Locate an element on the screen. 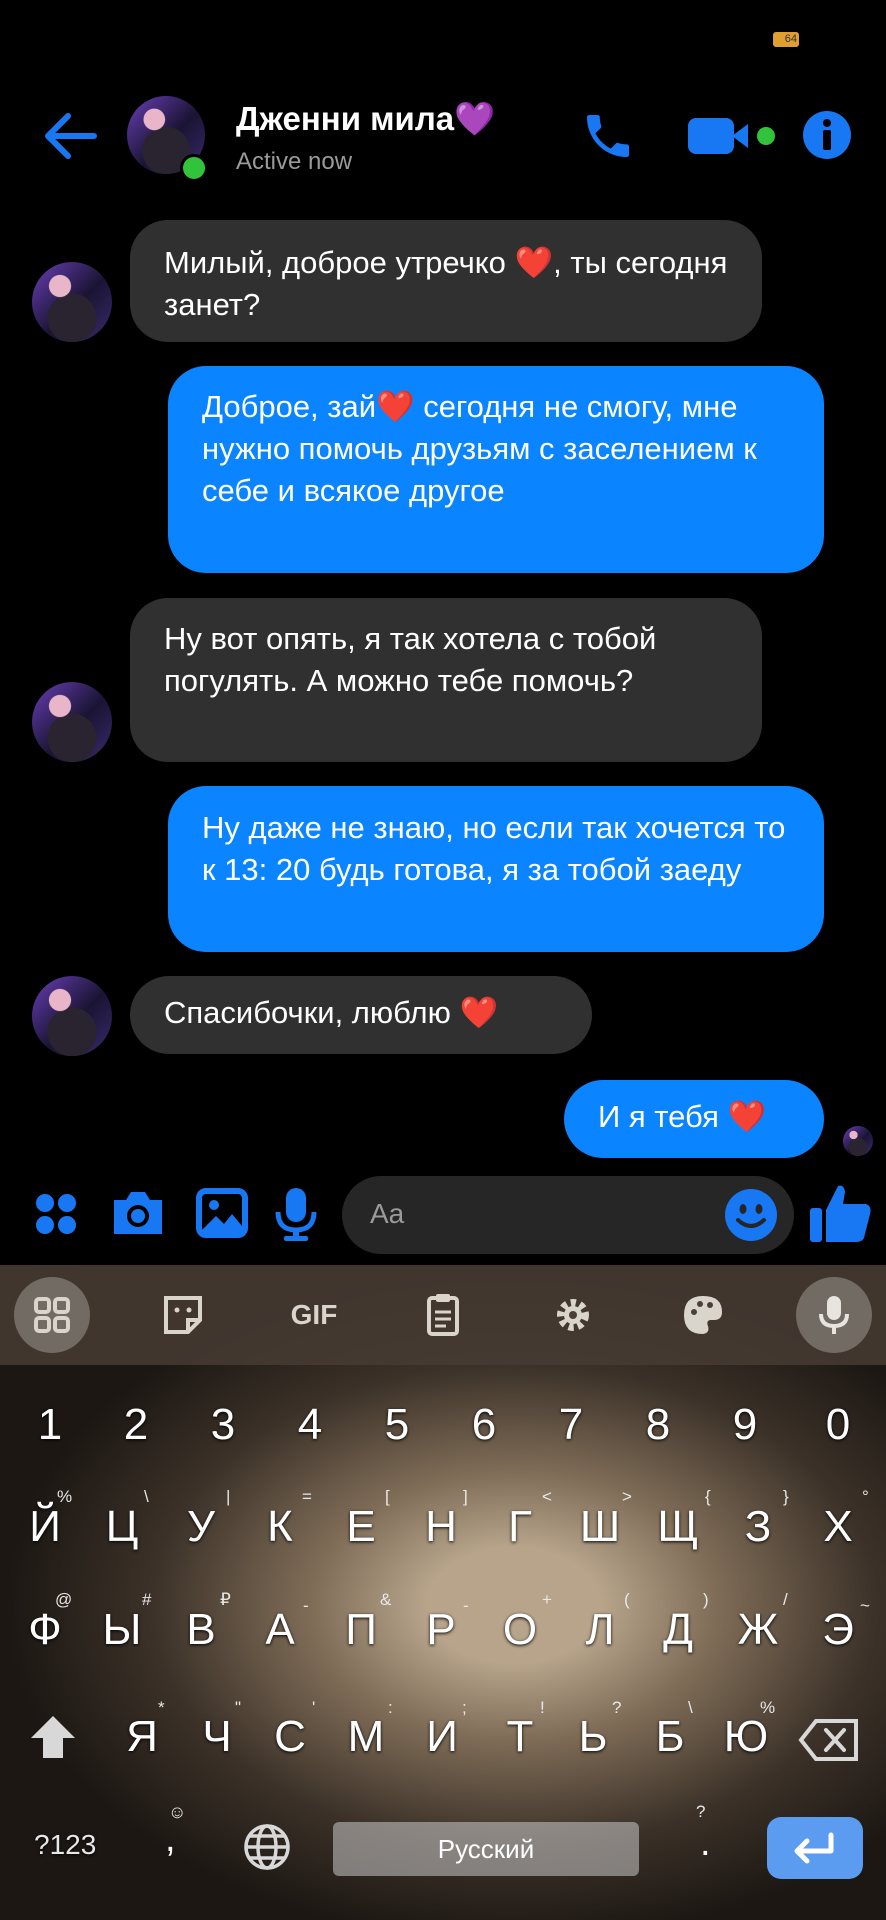 This screenshot has width=886, height=1920. message-input-placeholder: Aa is located at coordinates (387, 1213).